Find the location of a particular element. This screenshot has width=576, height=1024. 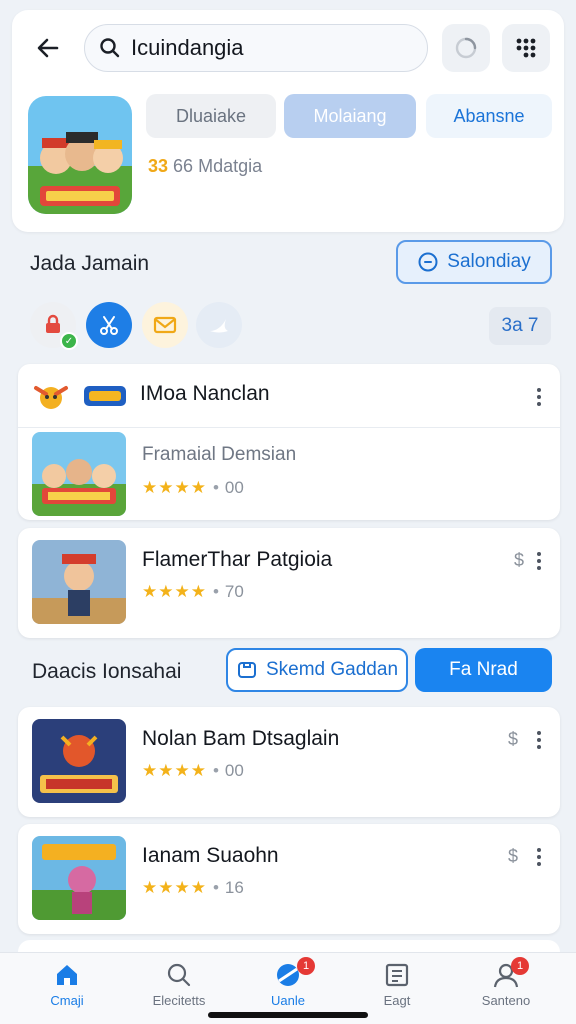

home-icon is located at coordinates (67, 975).